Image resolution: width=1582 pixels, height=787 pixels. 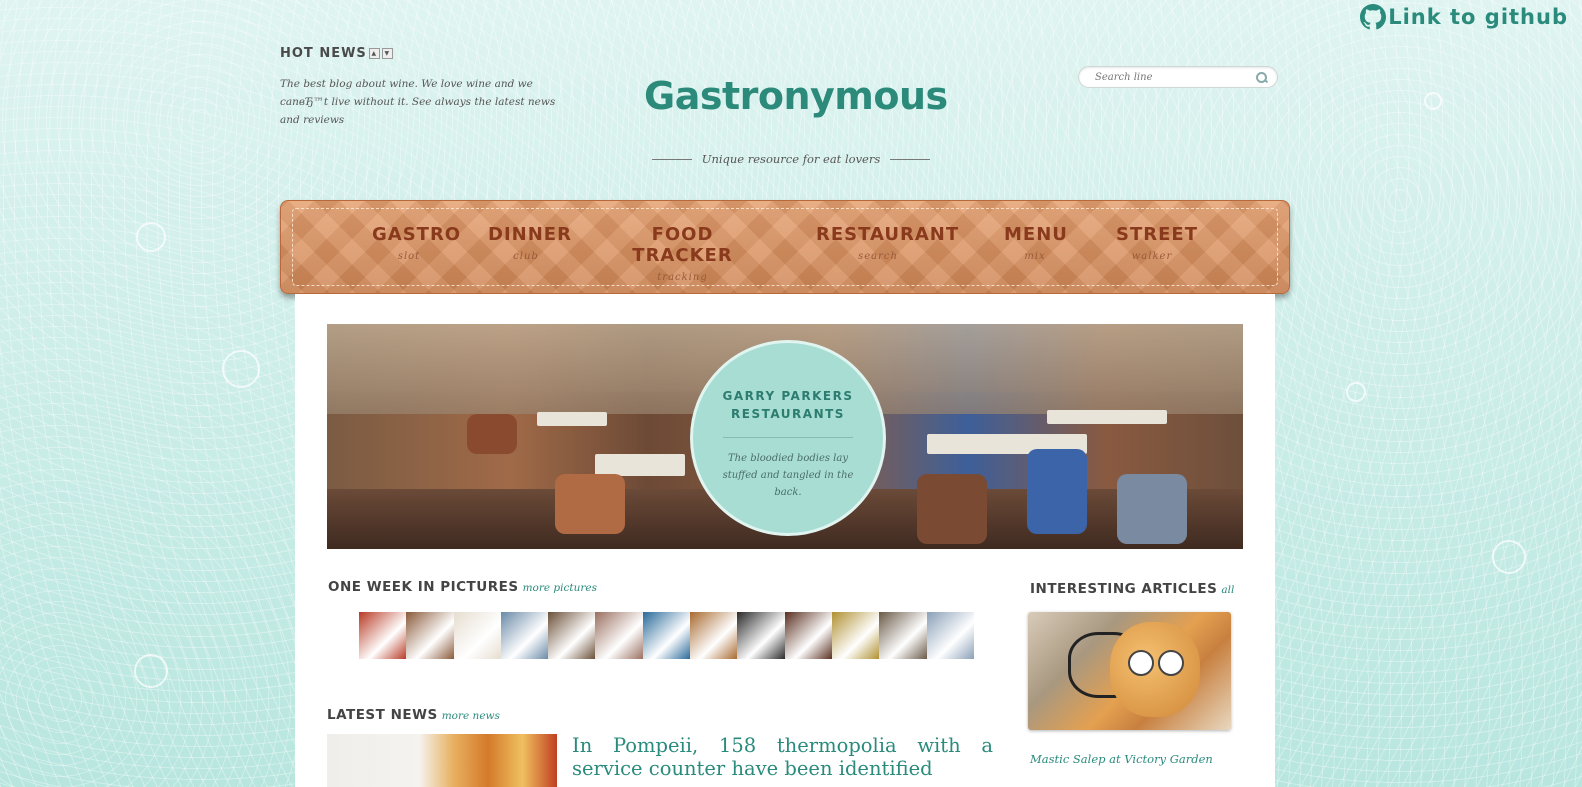 I want to click on nav-item-dinner: DINNER club, so click(x=530, y=243).